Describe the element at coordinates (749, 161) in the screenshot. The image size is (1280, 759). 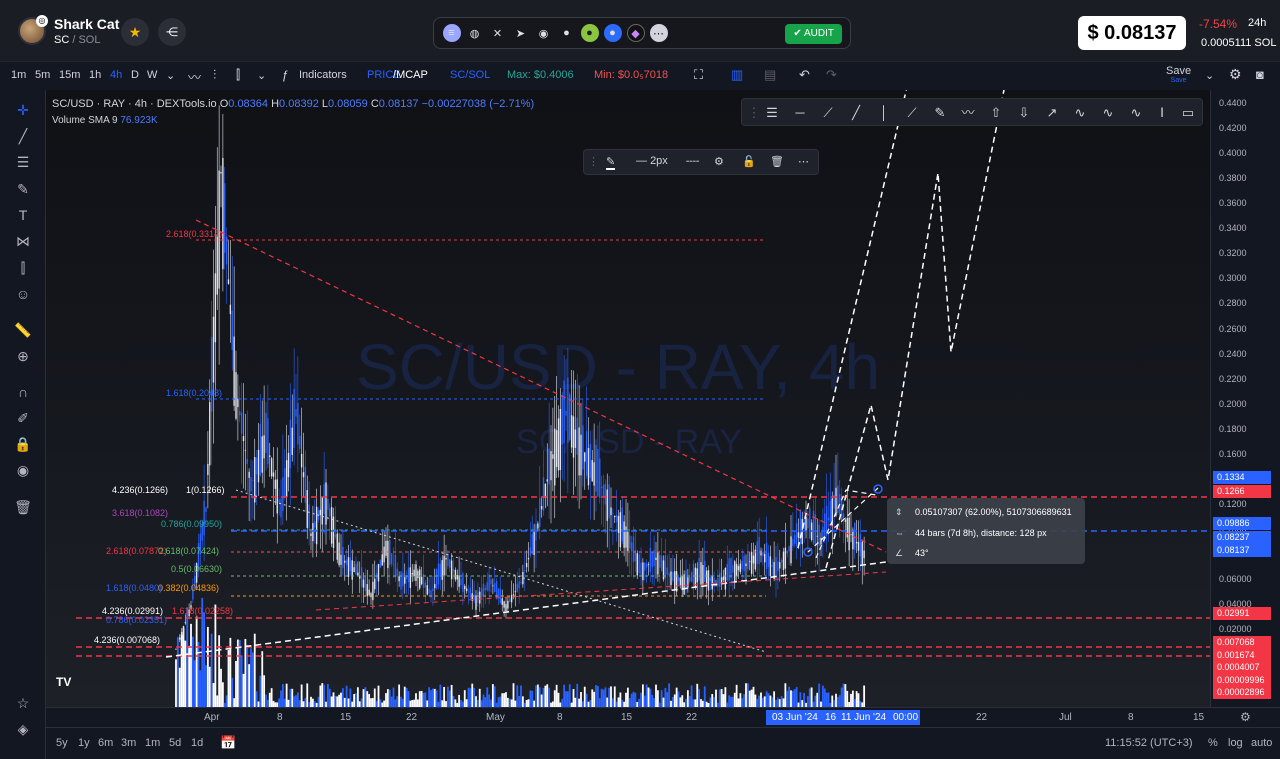
I see `unlock-icon: 🔓` at that location.